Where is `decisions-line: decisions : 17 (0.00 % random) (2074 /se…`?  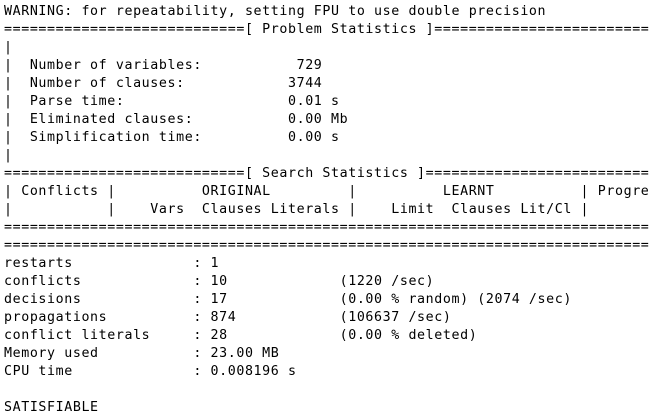
decisions-line: decisions : 17 (0.00 % random) (2074 /se… is located at coordinates (288, 299).